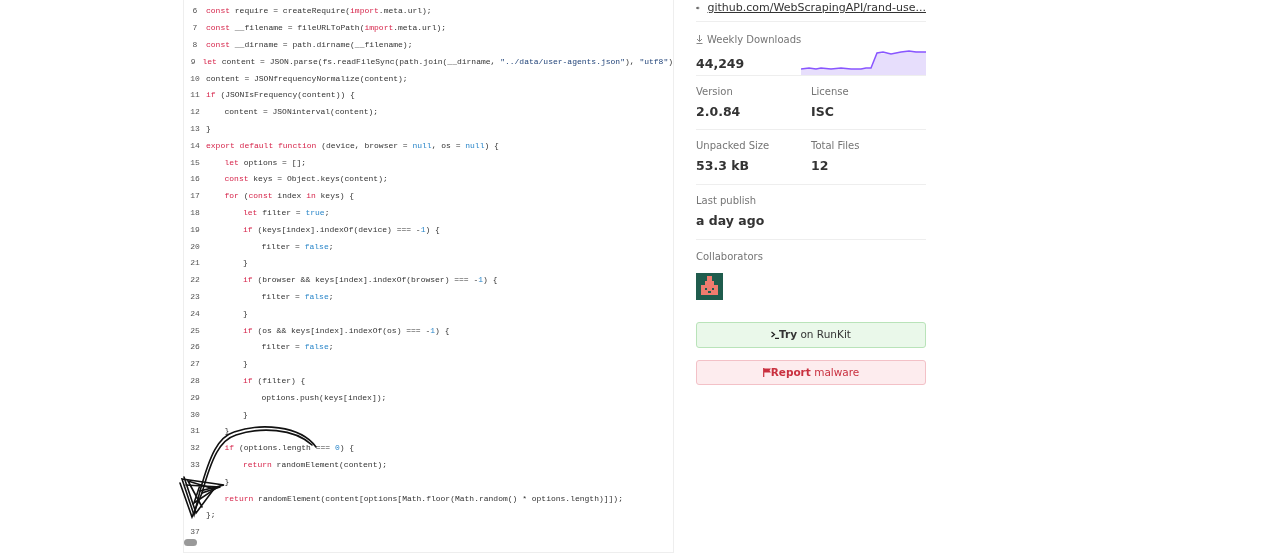  What do you see at coordinates (830, 91) in the screenshot?
I see `stat-label: License` at bounding box center [830, 91].